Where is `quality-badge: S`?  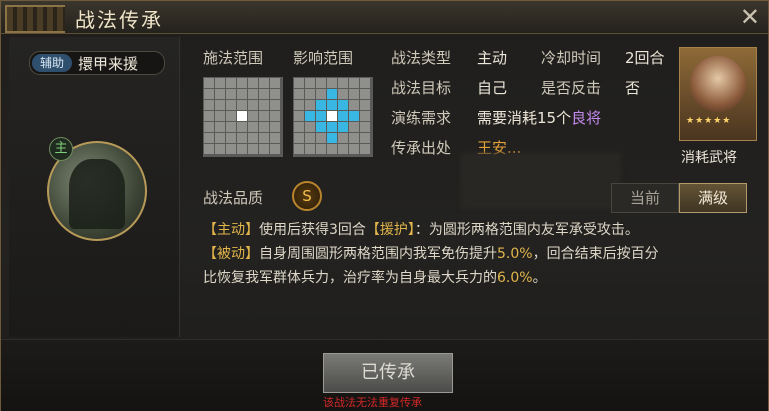 quality-badge: S is located at coordinates (307, 196).